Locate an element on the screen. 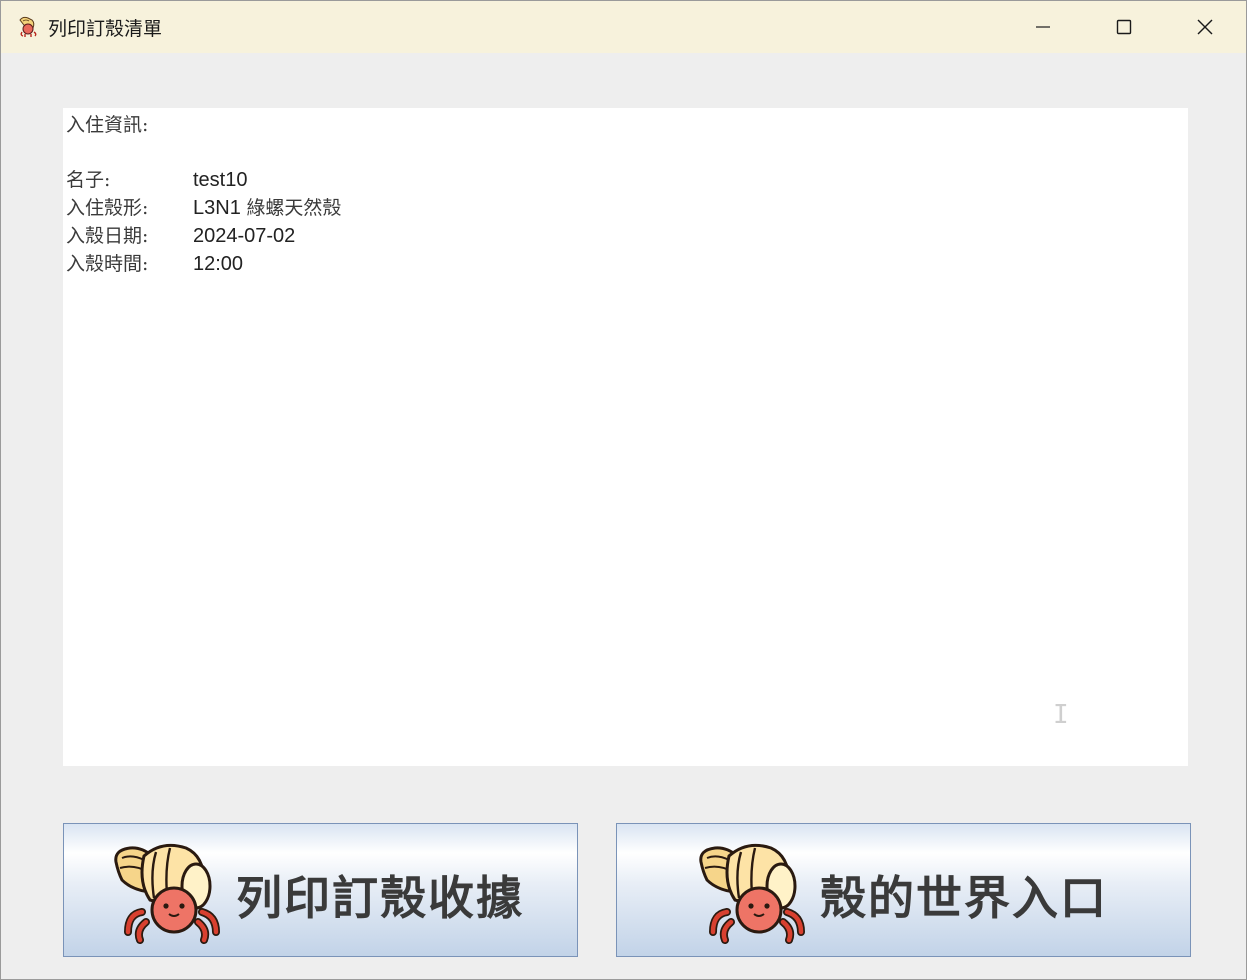 This screenshot has height=980, width=1247. row-value: 12:00 is located at coordinates (218, 264).